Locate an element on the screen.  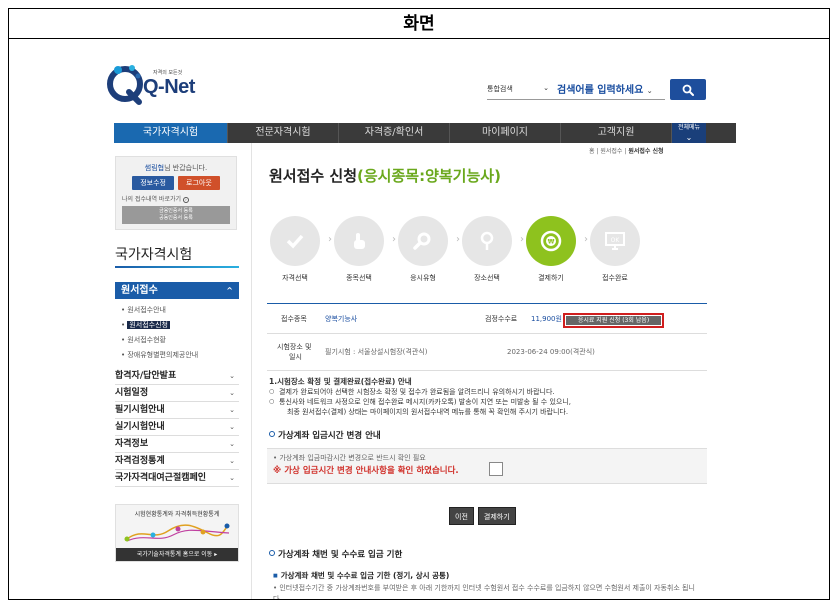
search-icon is located at coordinates (688, 90).